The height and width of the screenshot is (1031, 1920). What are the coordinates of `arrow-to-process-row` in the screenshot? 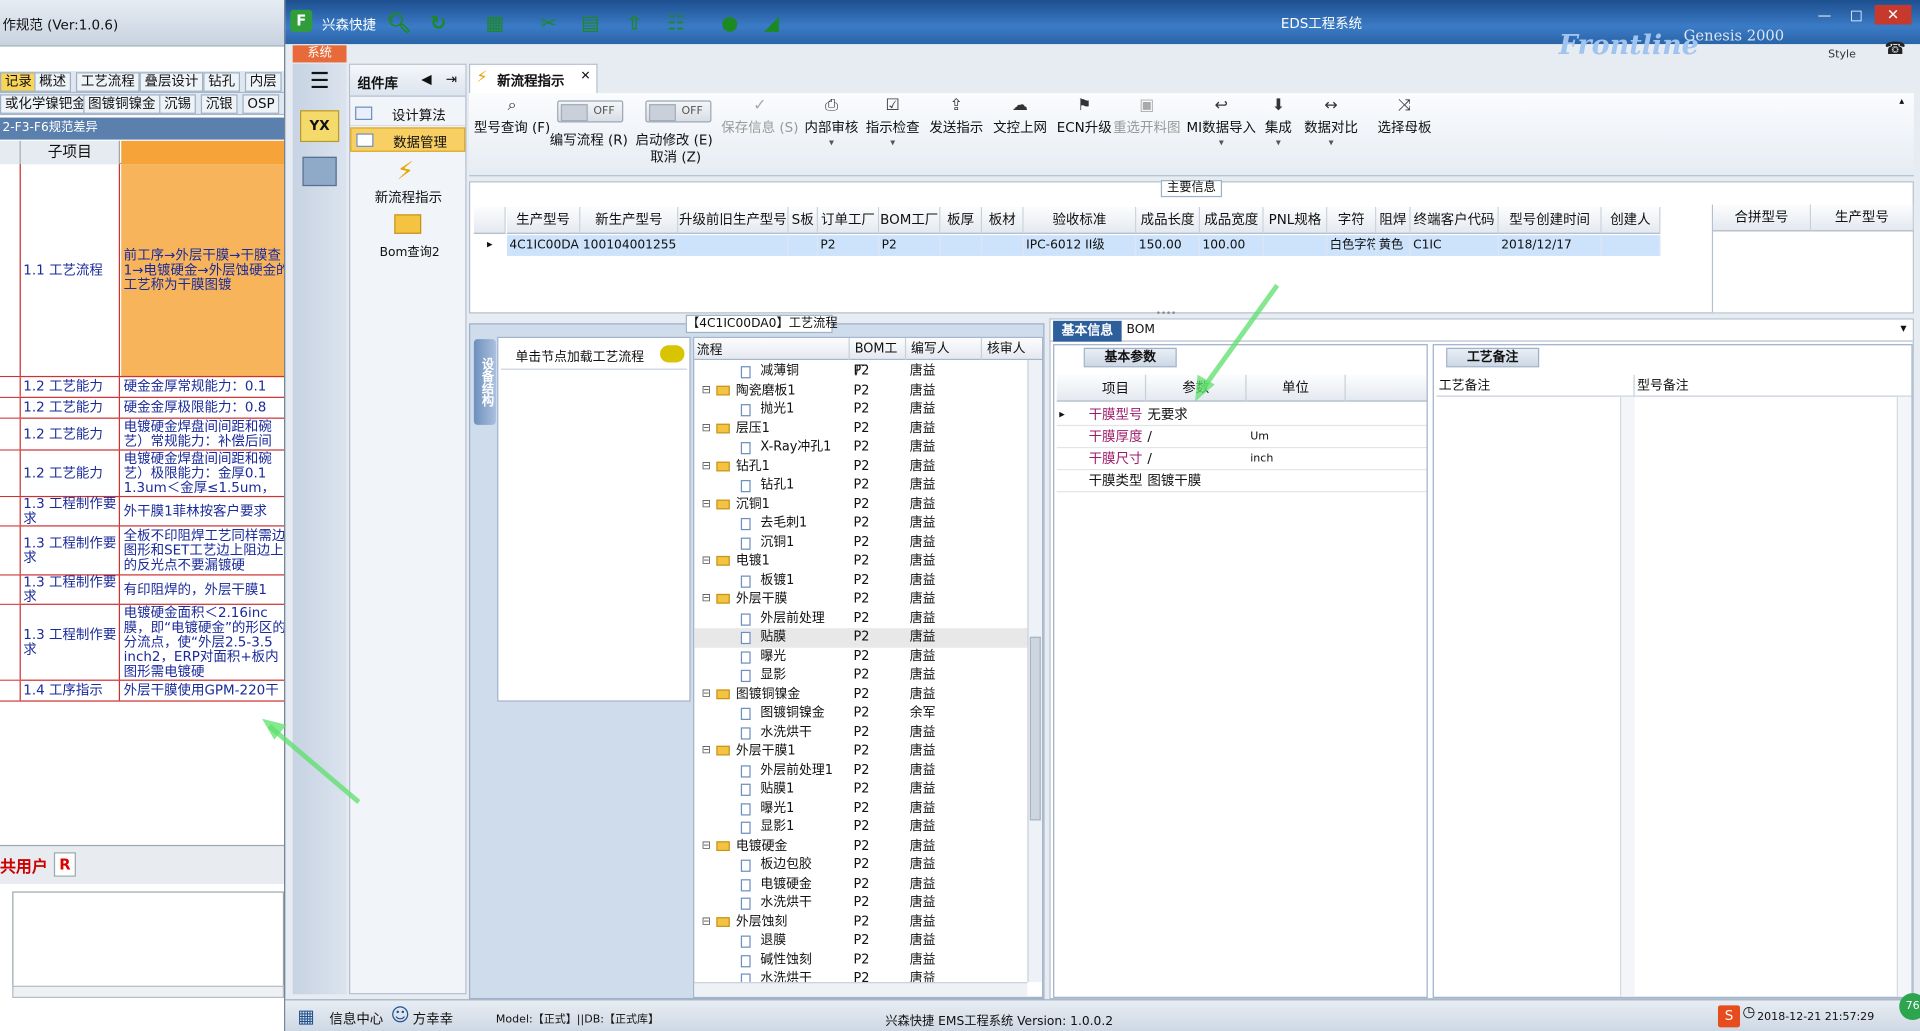 It's located at (314, 764).